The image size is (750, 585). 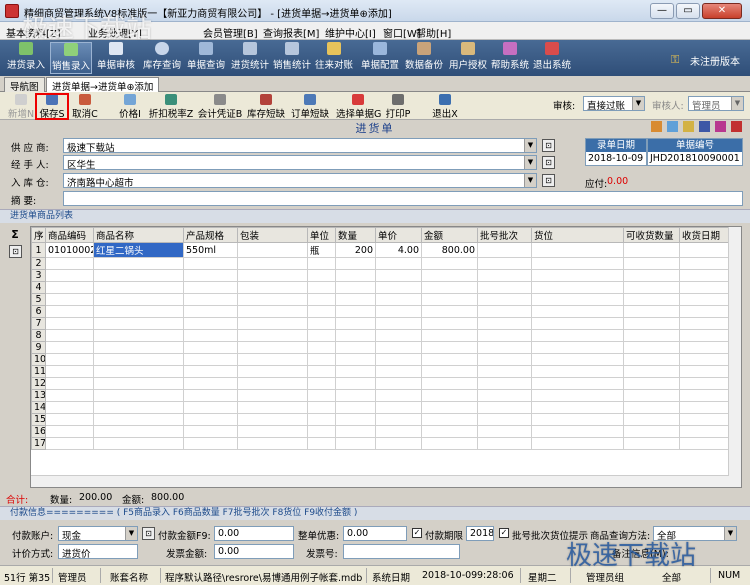 I want to click on cell-location, so click(x=577, y=250).